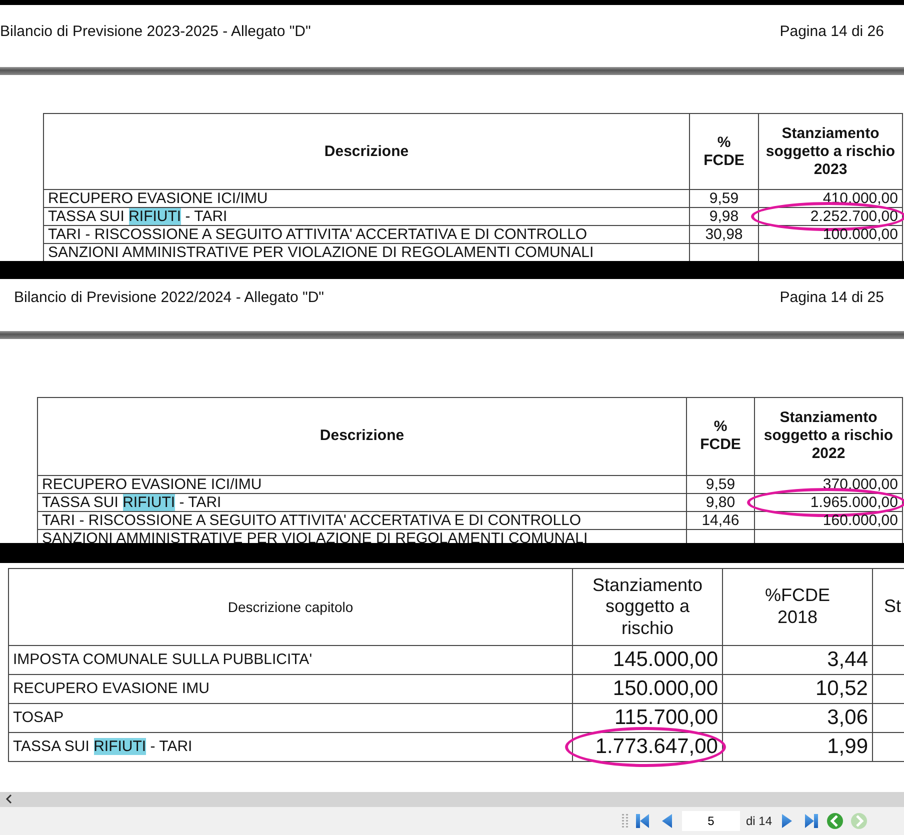  Describe the element at coordinates (830, 152) in the screenshot. I see `column-header: Stanziamento soggetto a rischio 2023` at that location.